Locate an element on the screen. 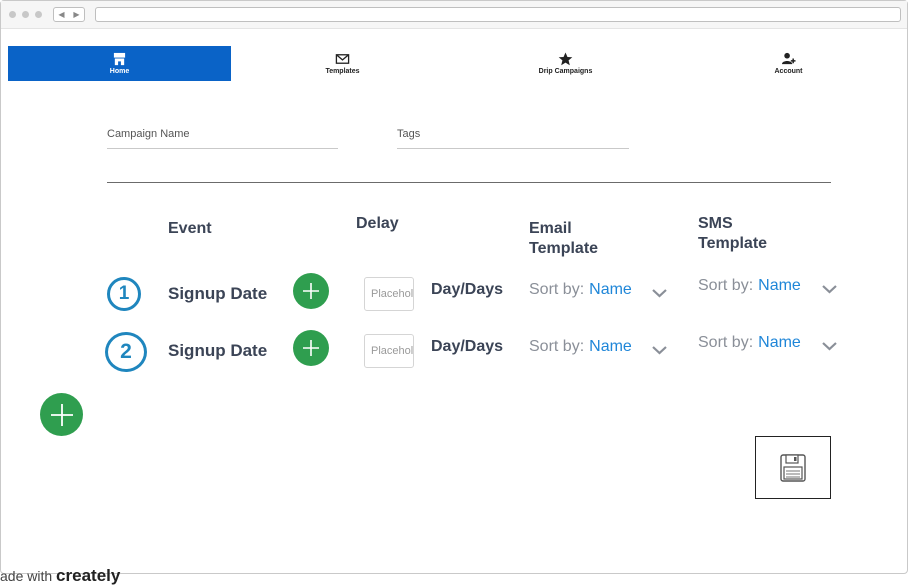  tags-input: Tags is located at coordinates (513, 138).